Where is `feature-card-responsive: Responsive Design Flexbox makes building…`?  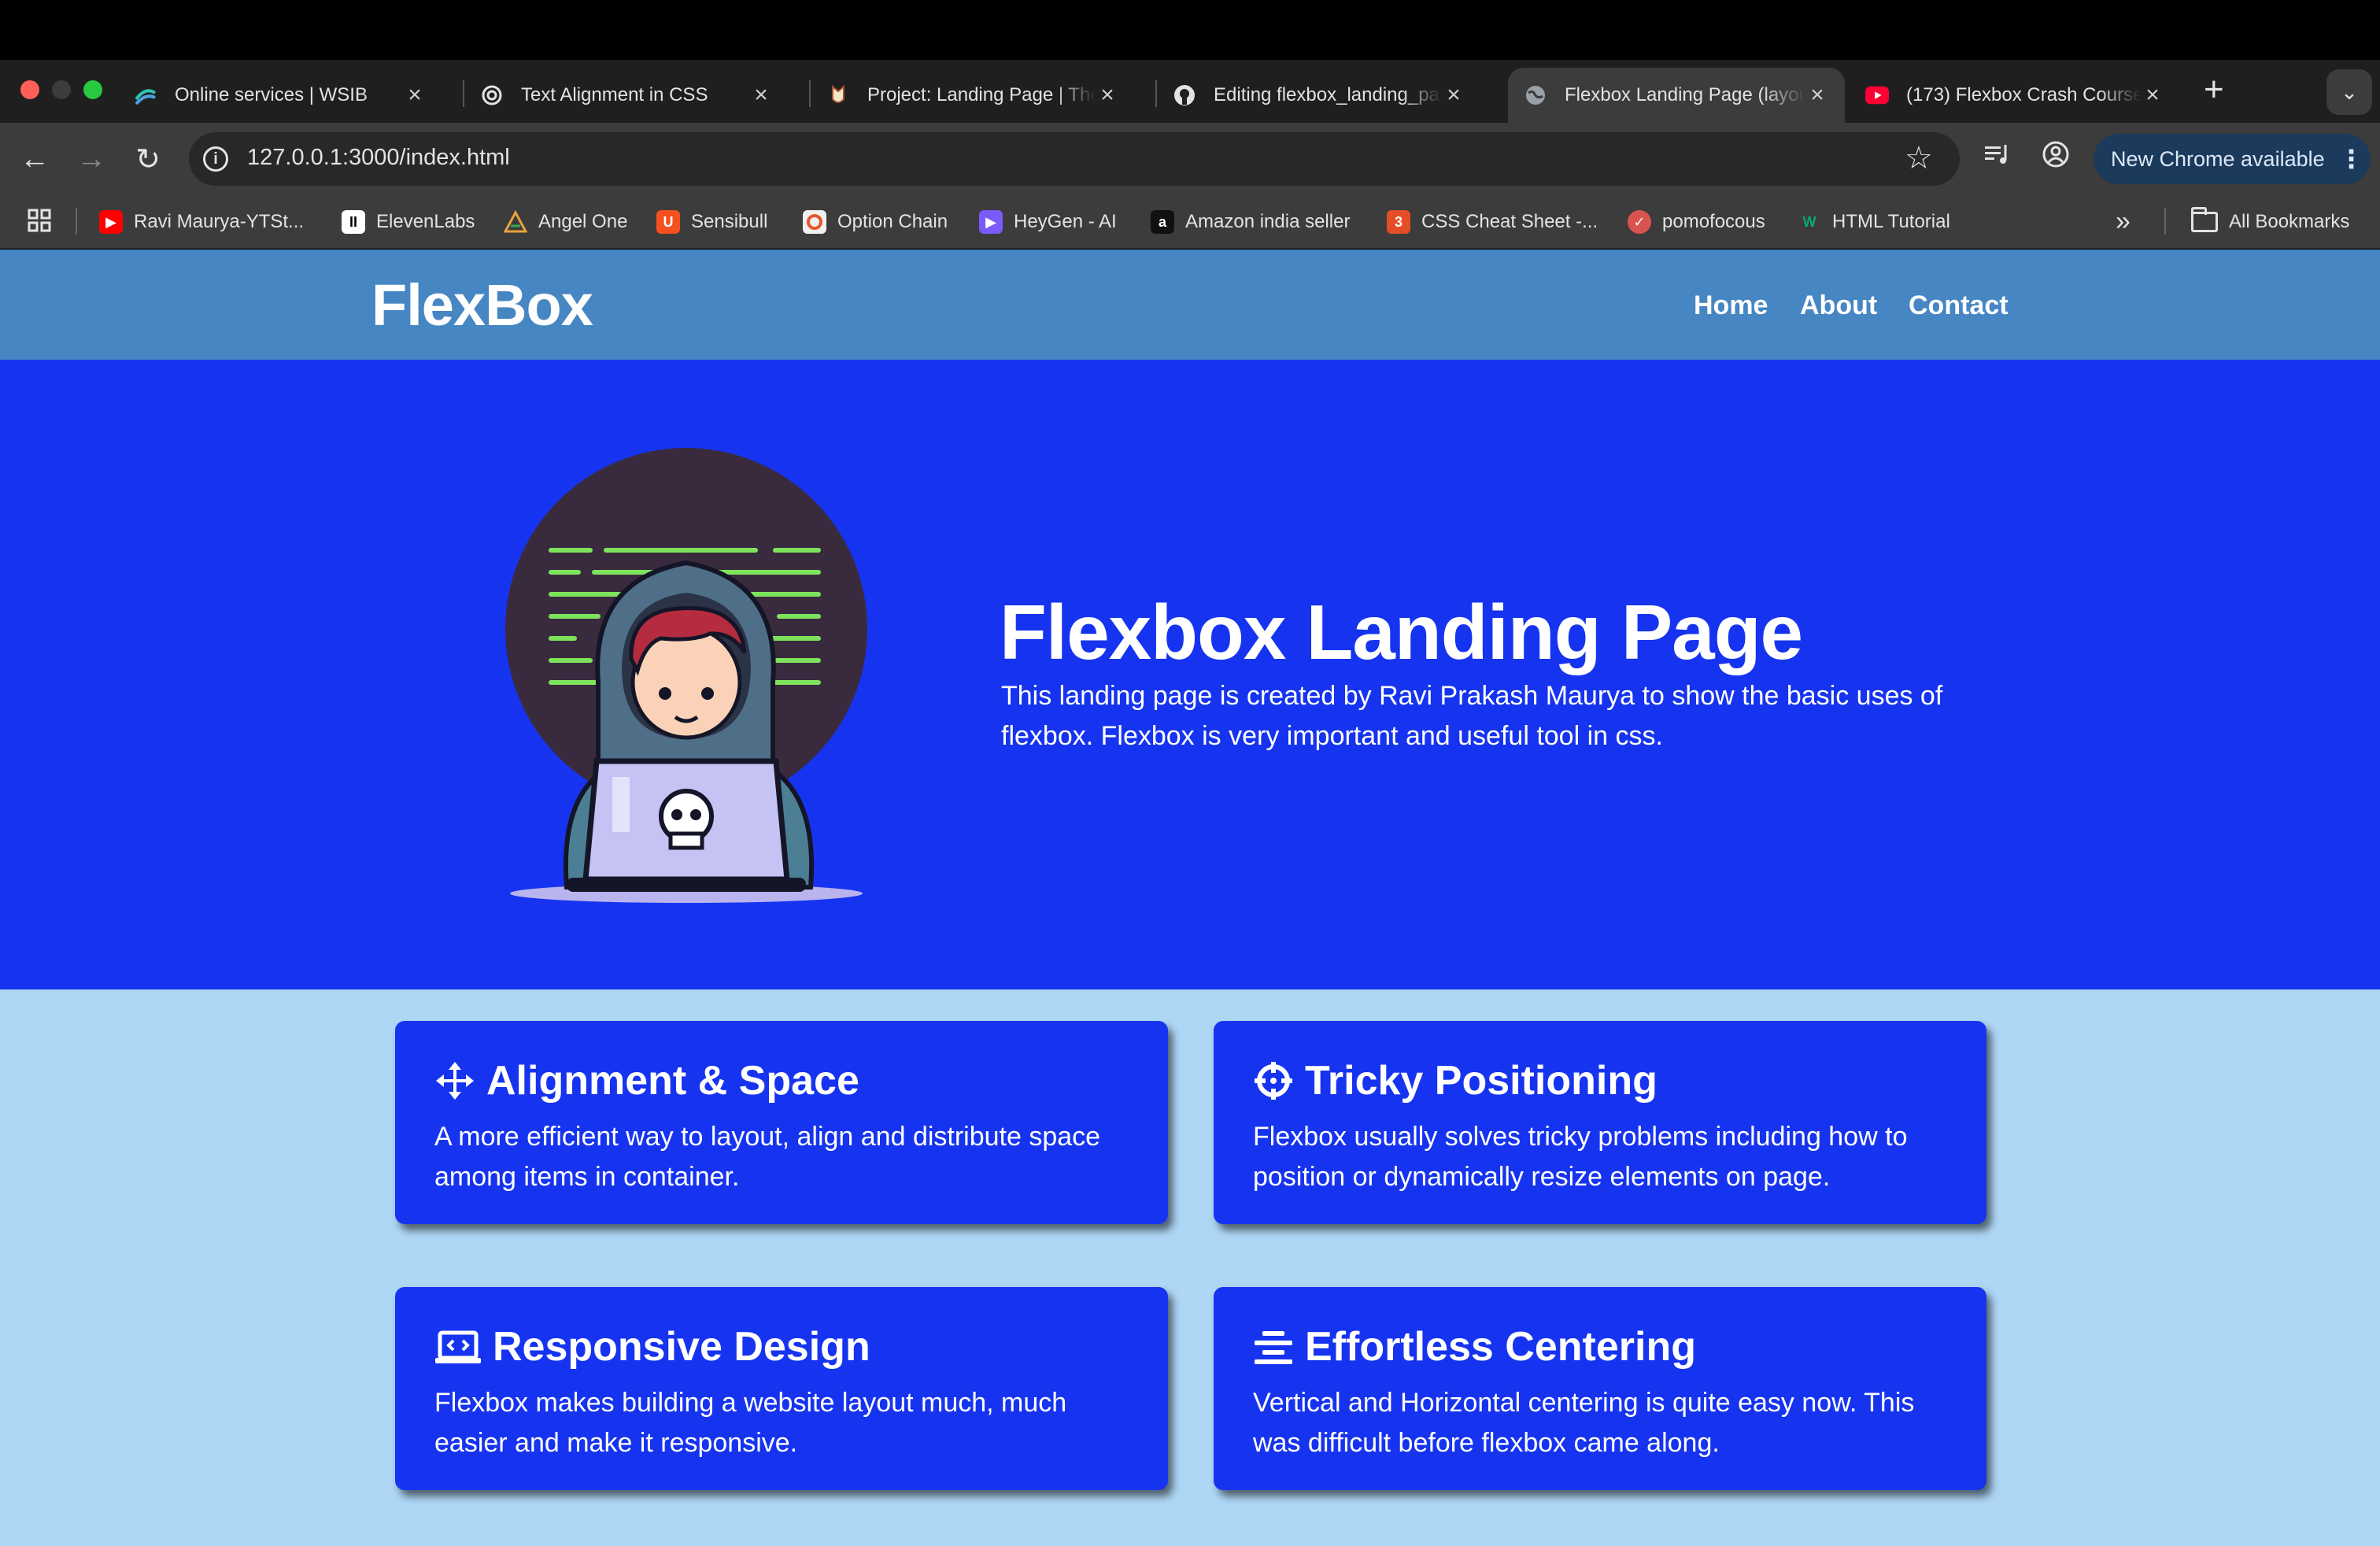
feature-card-responsive: Responsive Design Flexbox makes building… is located at coordinates (781, 1389).